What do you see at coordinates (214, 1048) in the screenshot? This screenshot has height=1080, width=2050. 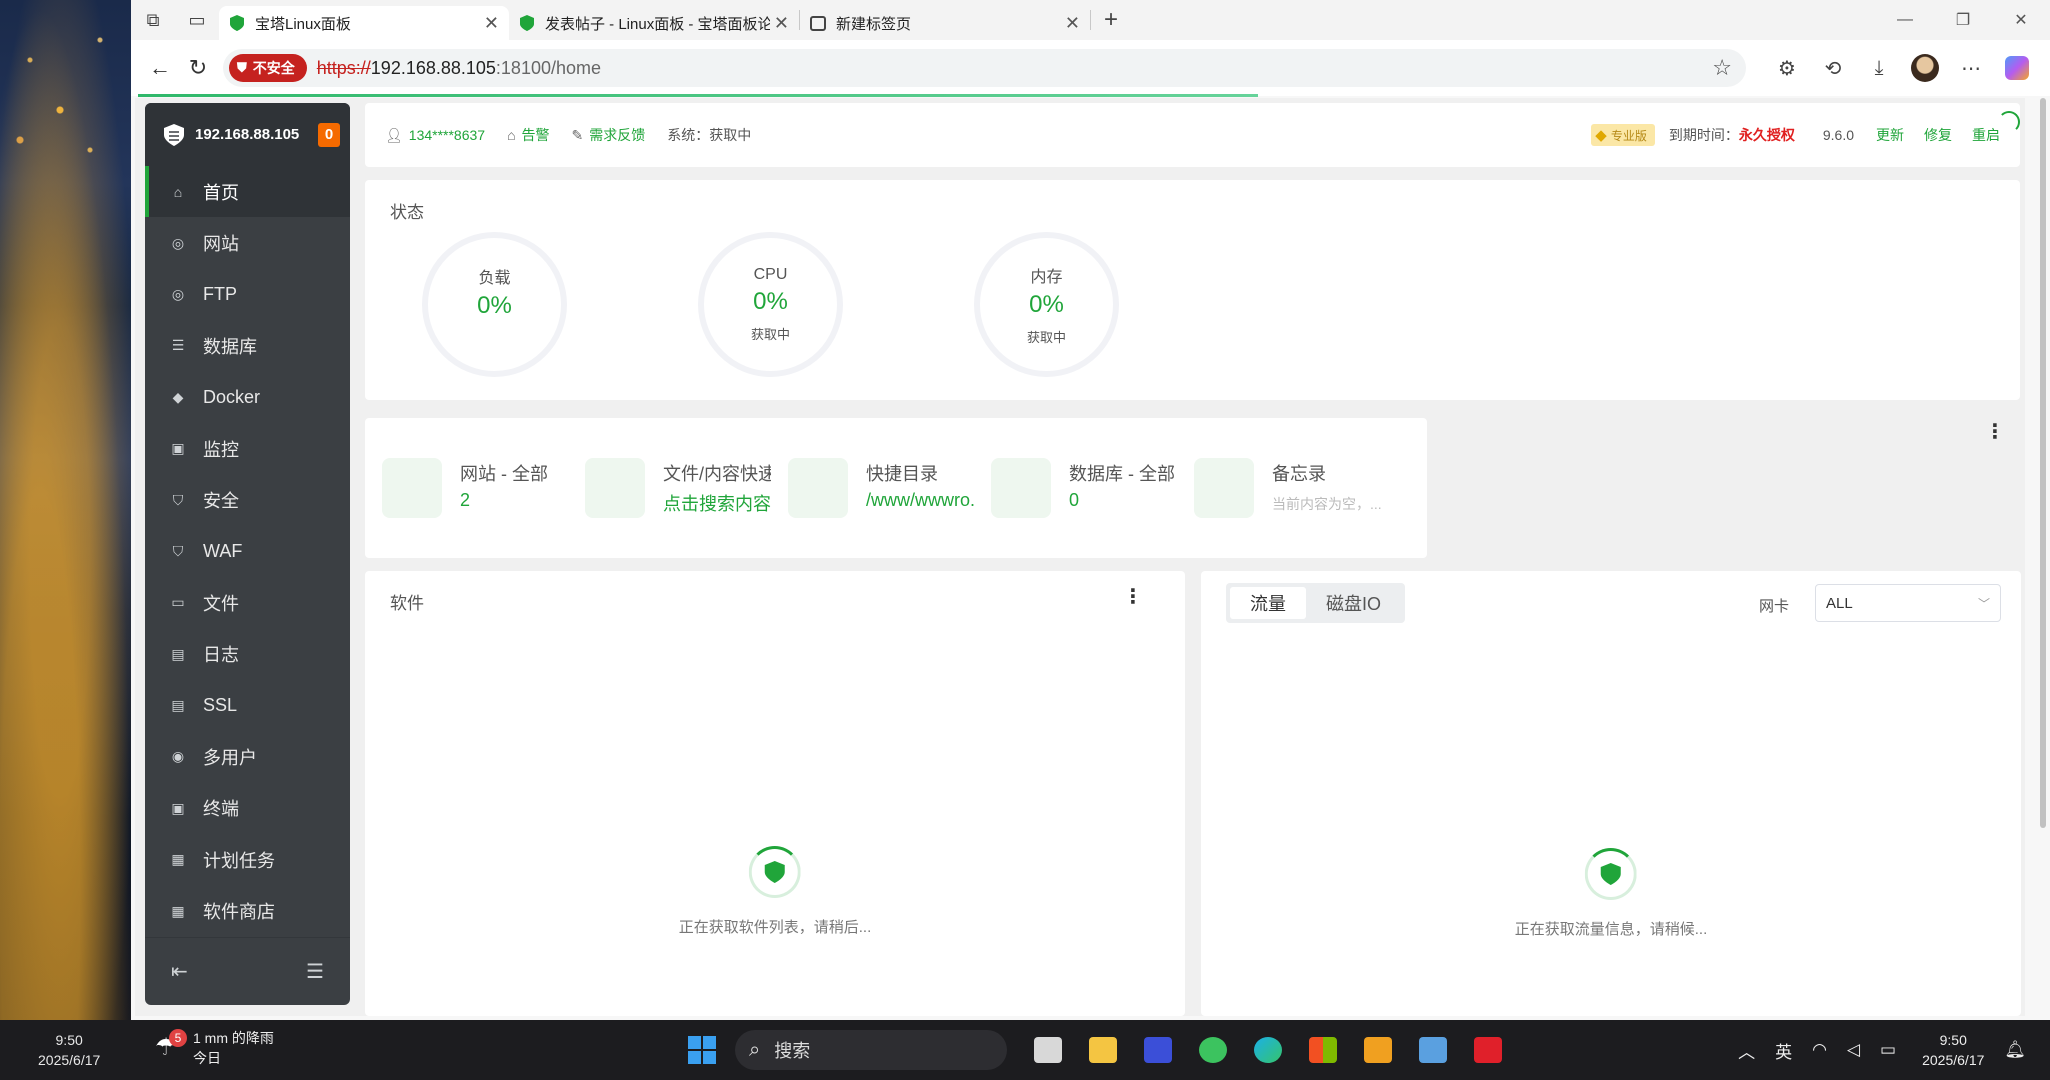 I see `weather-widget: ☂ 5 1 mm 的降雨 今日` at bounding box center [214, 1048].